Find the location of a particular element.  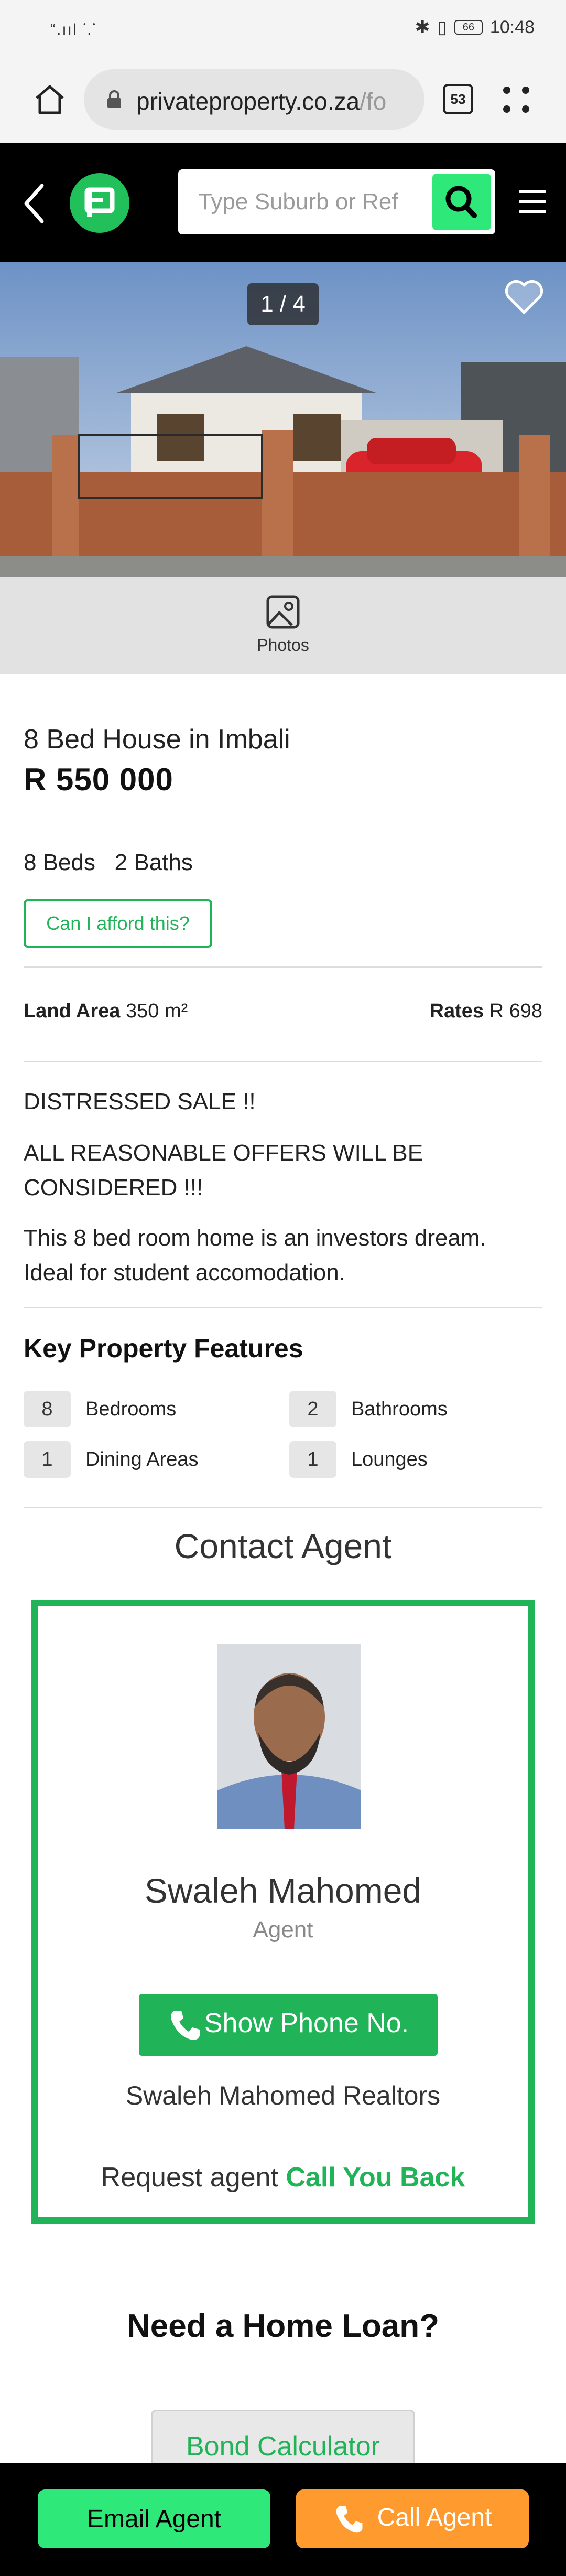

back-arrow-icon is located at coordinates (34, 203).